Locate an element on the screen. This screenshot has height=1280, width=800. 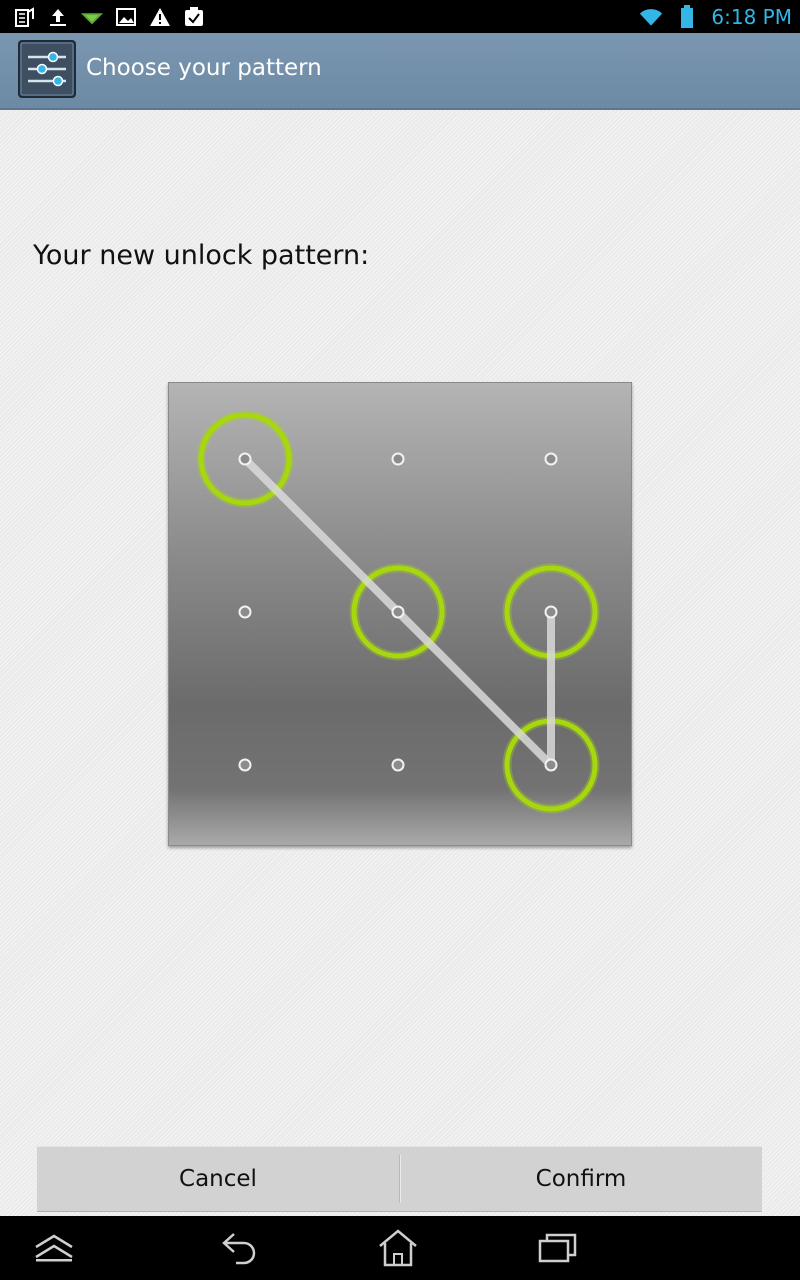
button-bar: Cancel Confirm is located at coordinates (399, 1179).